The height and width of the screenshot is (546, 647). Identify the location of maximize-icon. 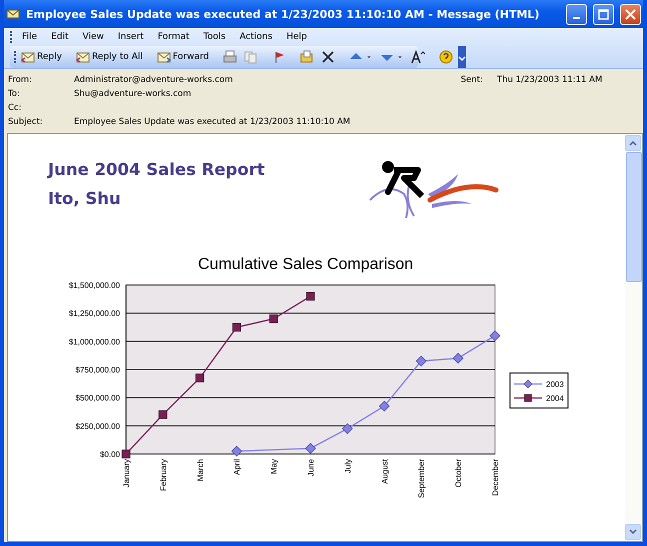
(603, 14).